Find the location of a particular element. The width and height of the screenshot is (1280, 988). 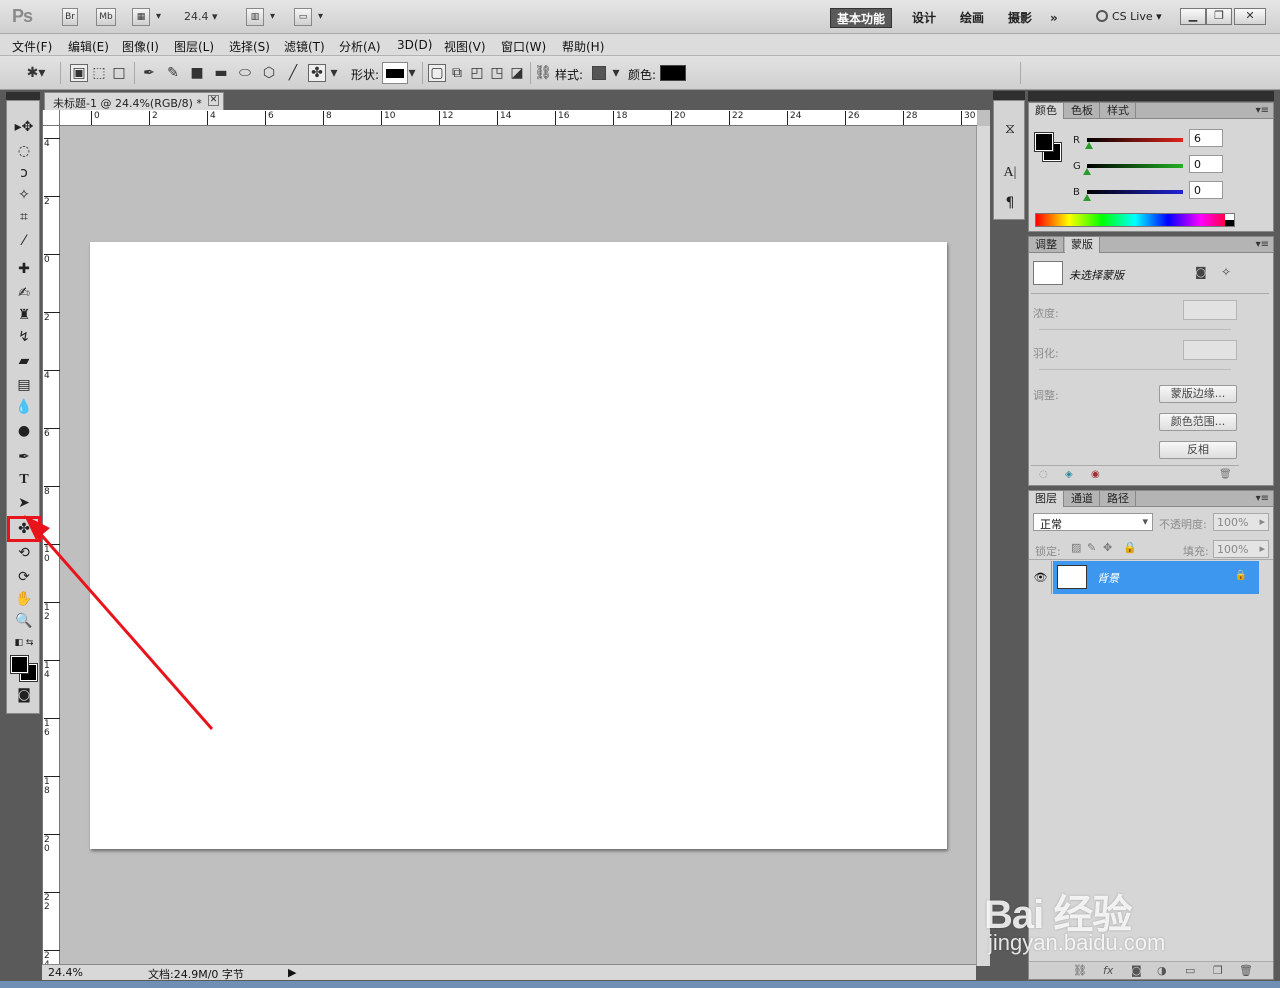

3d-rotate-tool-icon: ⟲ is located at coordinates (24, 553).